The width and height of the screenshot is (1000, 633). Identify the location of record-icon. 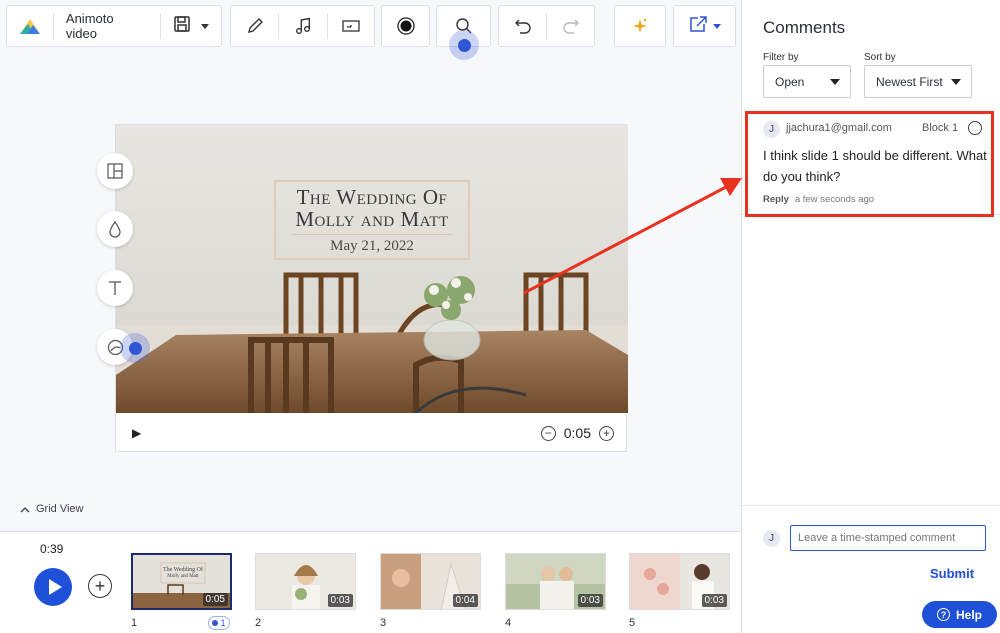
(405, 26).